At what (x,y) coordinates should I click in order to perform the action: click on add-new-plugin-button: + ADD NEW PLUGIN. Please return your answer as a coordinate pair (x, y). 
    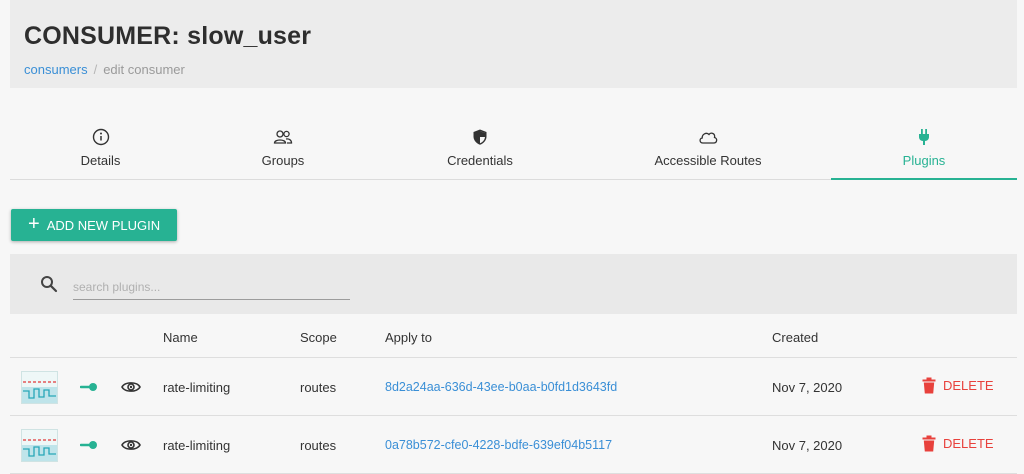
    Looking at the image, I should click on (94, 225).